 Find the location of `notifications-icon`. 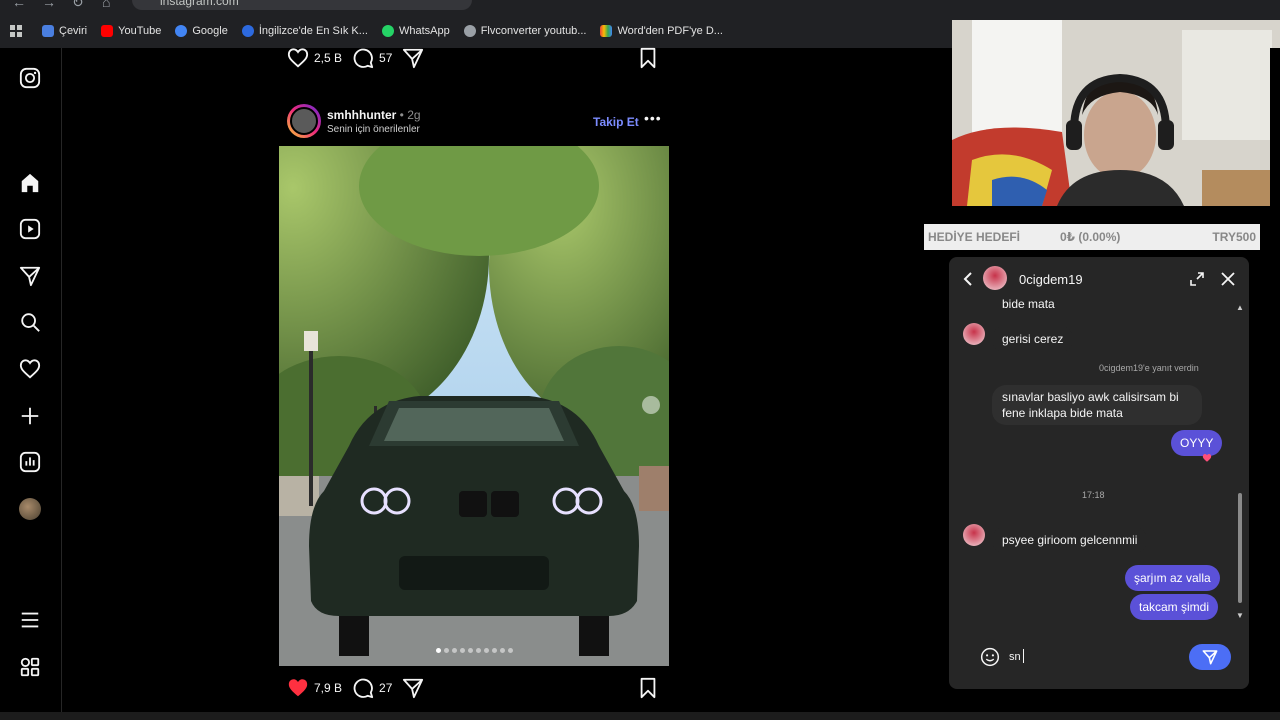

notifications-icon is located at coordinates (30, 369).